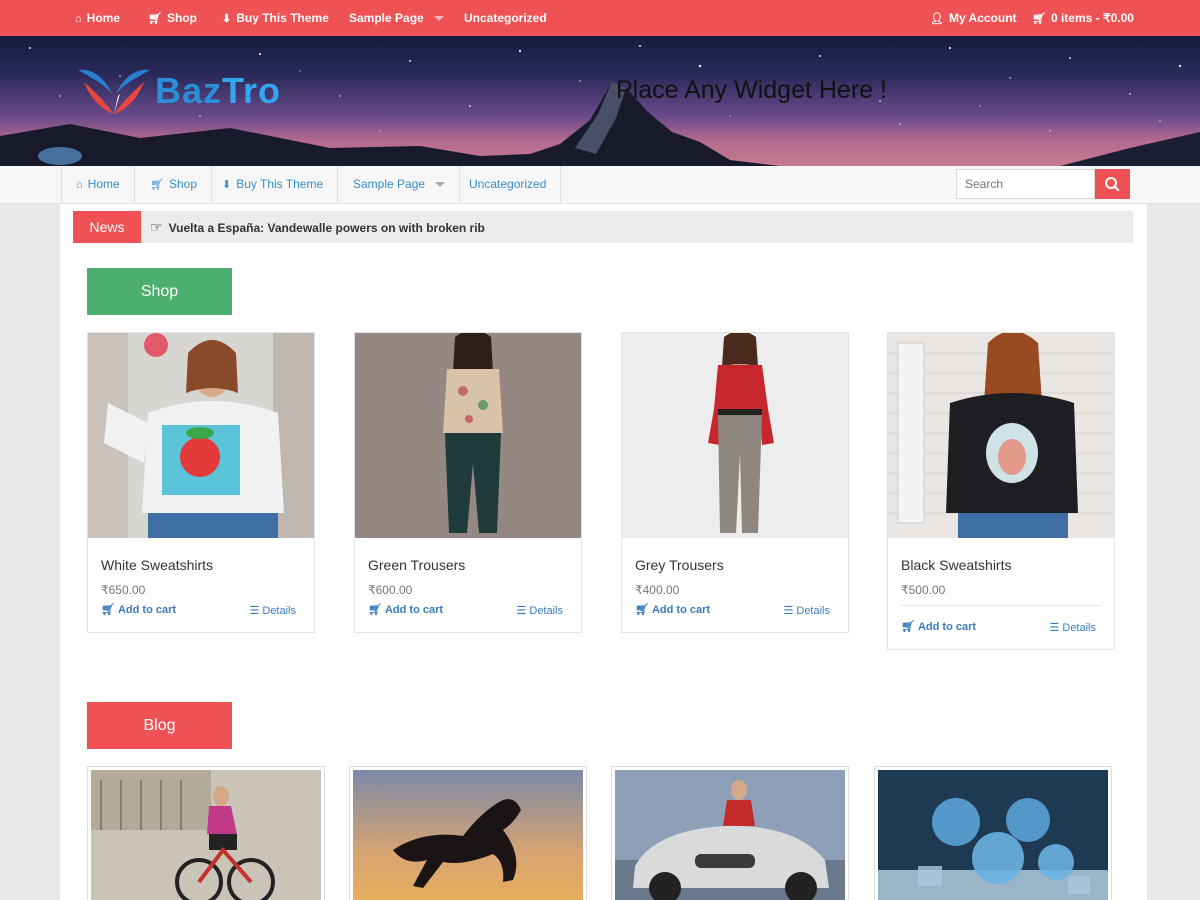  I want to click on logo-part-baz: Baz, so click(189, 90).